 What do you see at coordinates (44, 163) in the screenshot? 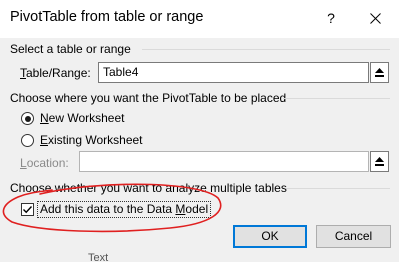
I see `location-label: Location:` at bounding box center [44, 163].